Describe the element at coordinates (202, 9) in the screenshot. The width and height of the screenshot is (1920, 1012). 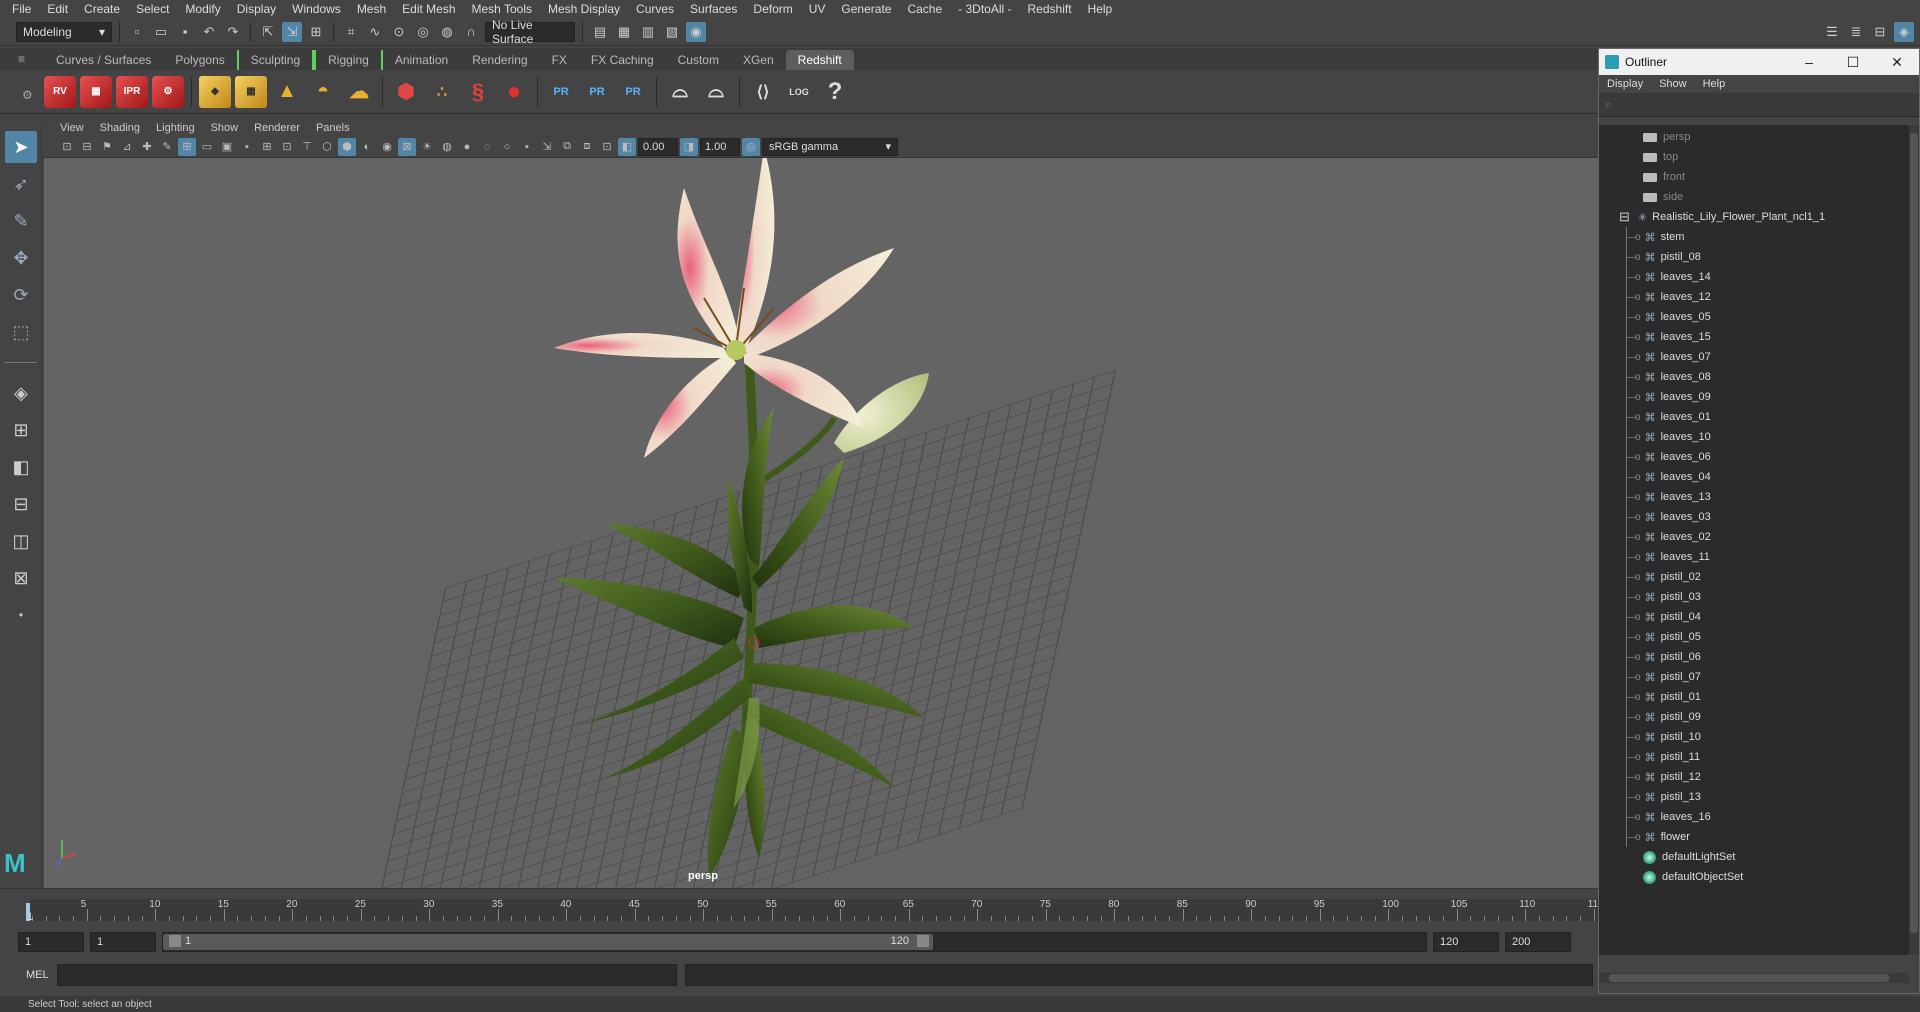
I see `menu-modify: Modify` at that location.